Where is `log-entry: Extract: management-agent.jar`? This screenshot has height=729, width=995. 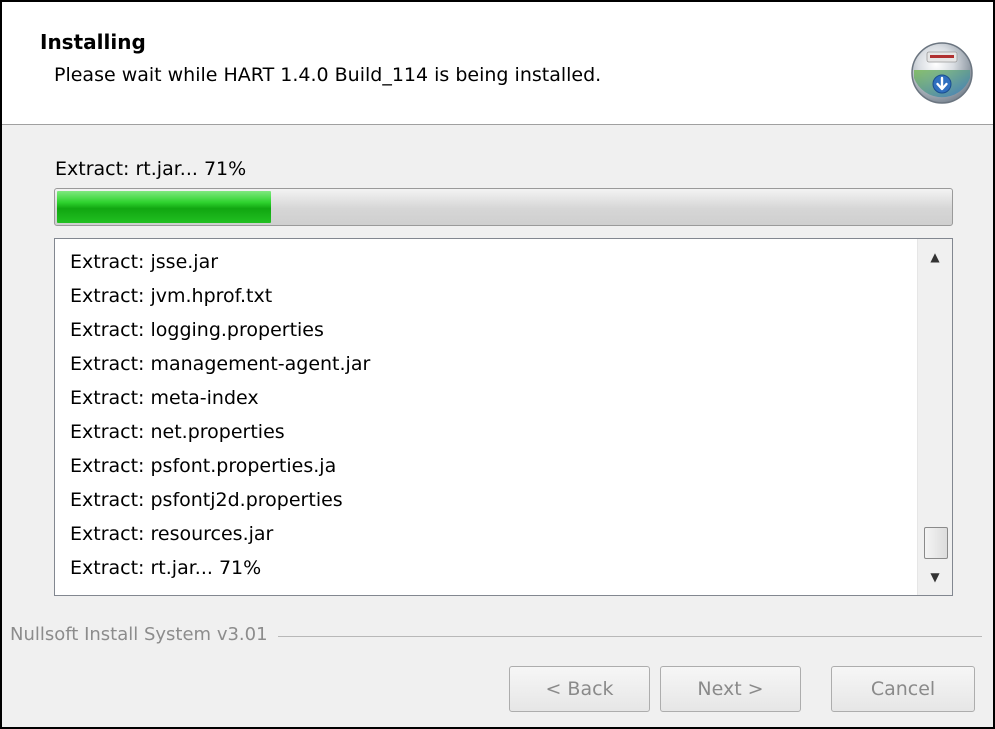
log-entry: Extract: management-agent.jar is located at coordinates (220, 364).